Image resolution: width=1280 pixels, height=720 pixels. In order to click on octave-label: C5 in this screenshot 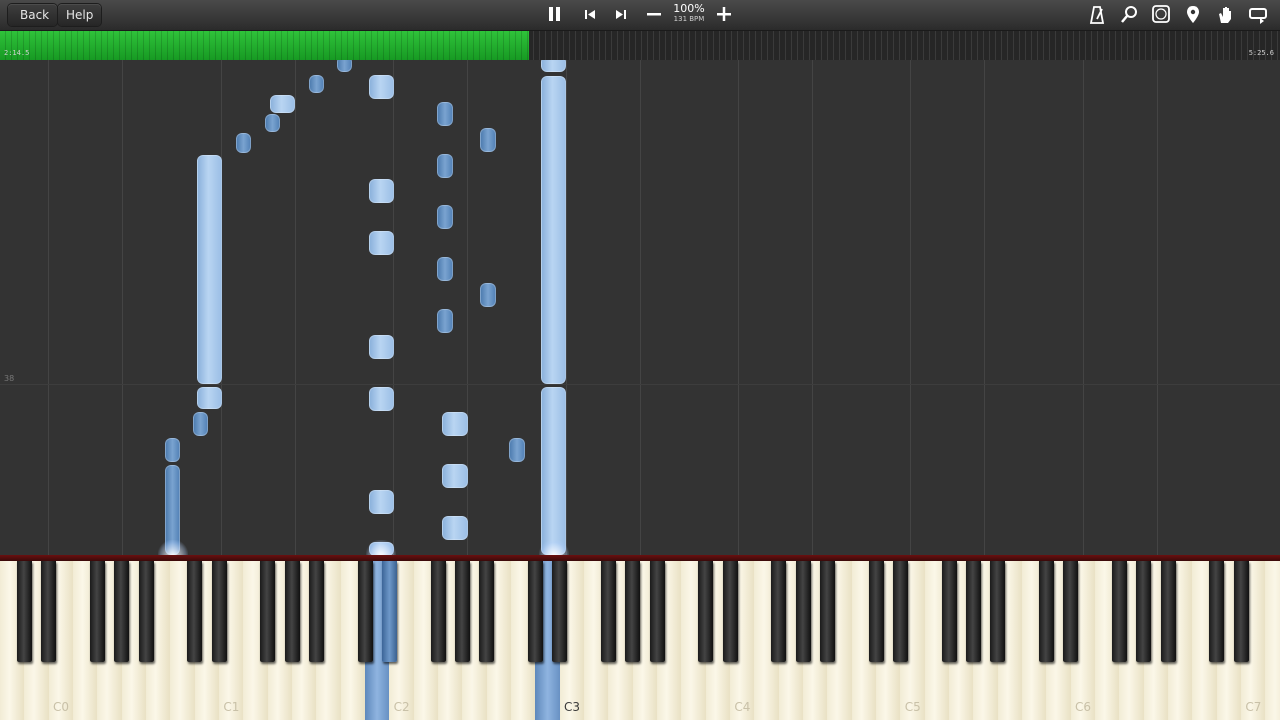, I will do `click(912, 707)`.